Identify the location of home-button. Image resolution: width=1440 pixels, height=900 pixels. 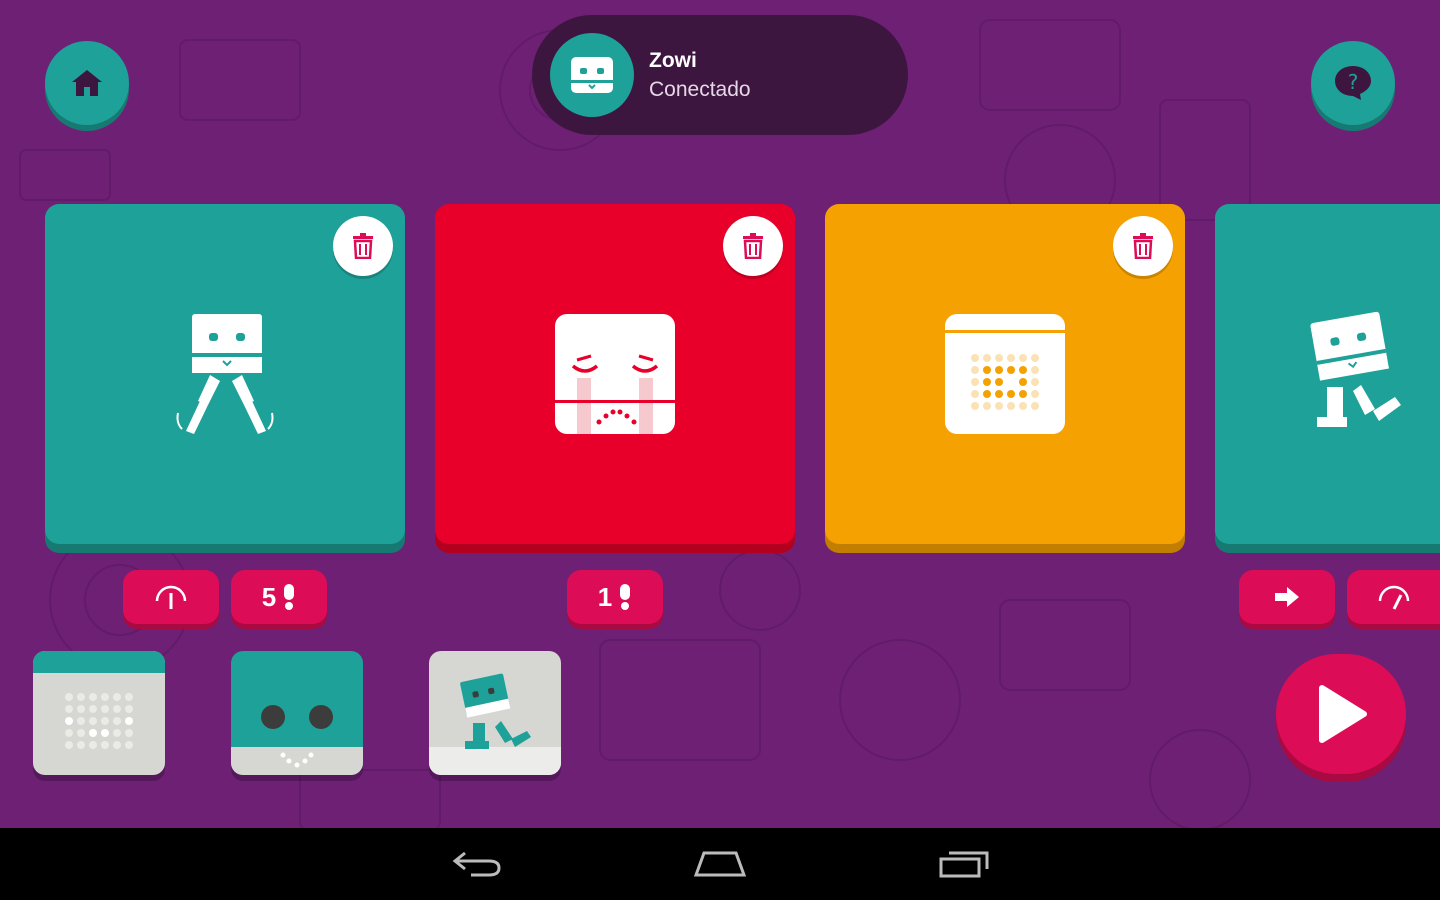
(87, 83).